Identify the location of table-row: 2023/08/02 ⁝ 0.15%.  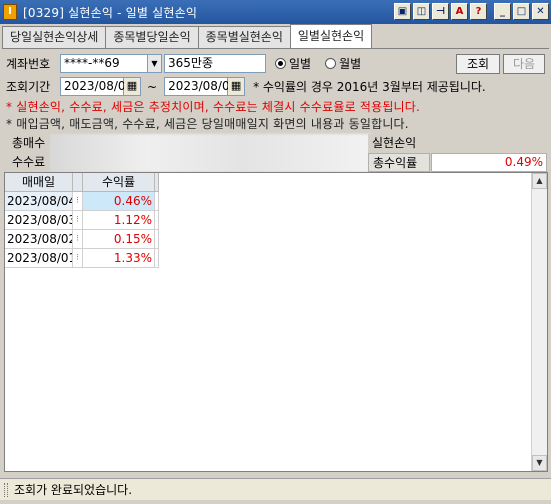
(82, 239).